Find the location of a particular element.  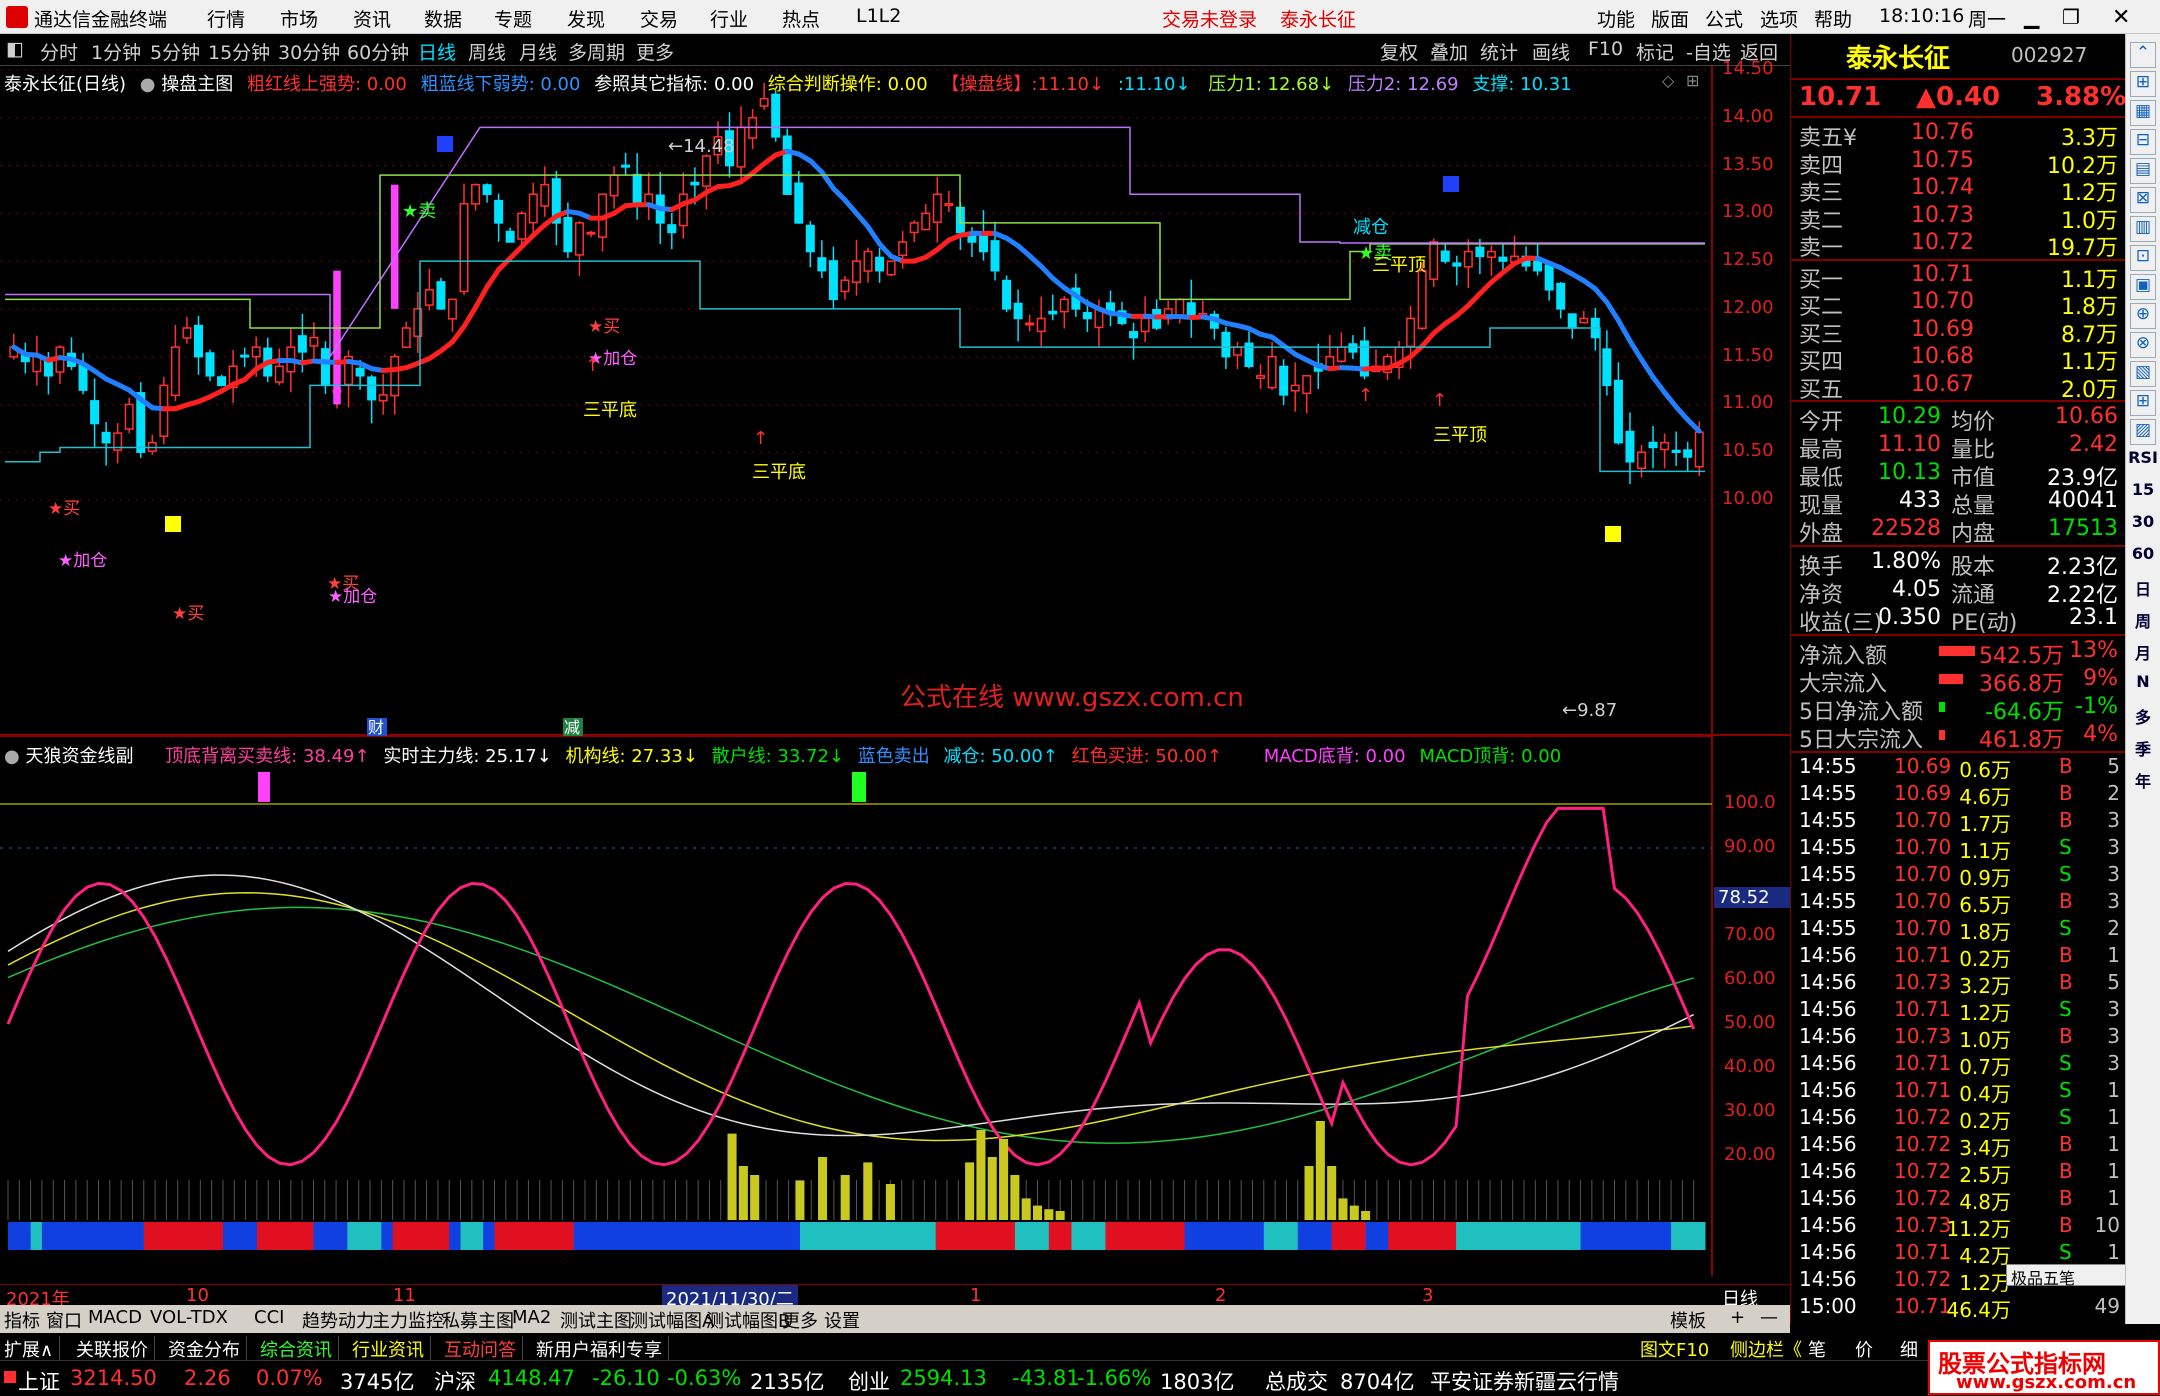

sidebar-tool-icon-6: ▥ is located at coordinates (2143, 229).